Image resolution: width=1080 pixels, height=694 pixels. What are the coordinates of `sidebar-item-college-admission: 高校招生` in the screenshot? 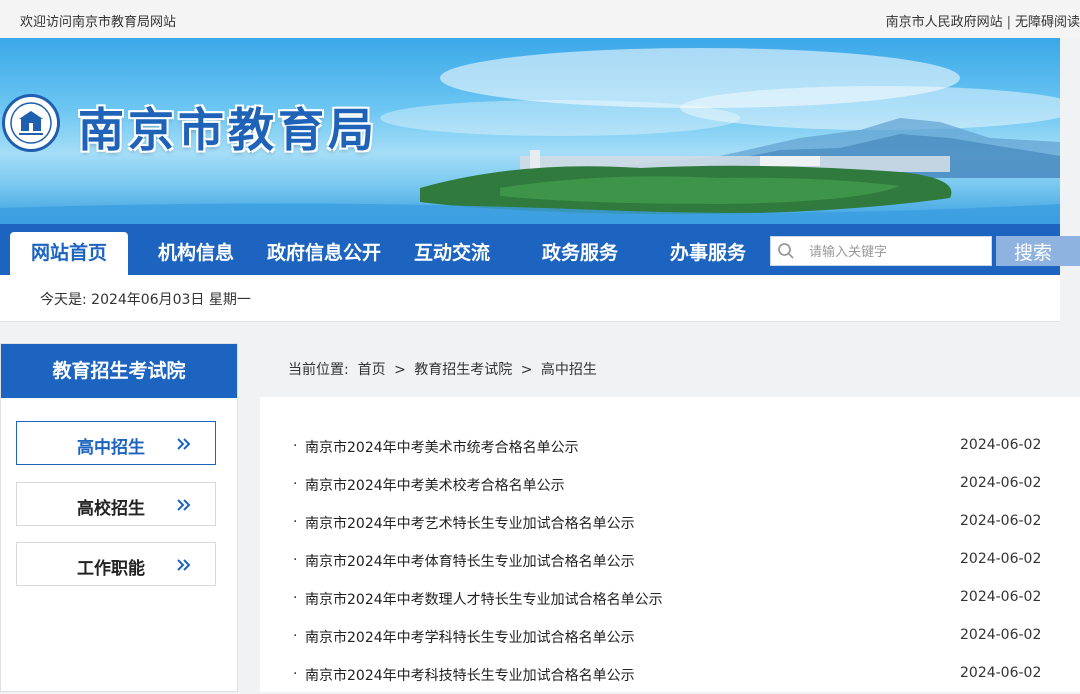 It's located at (116, 504).